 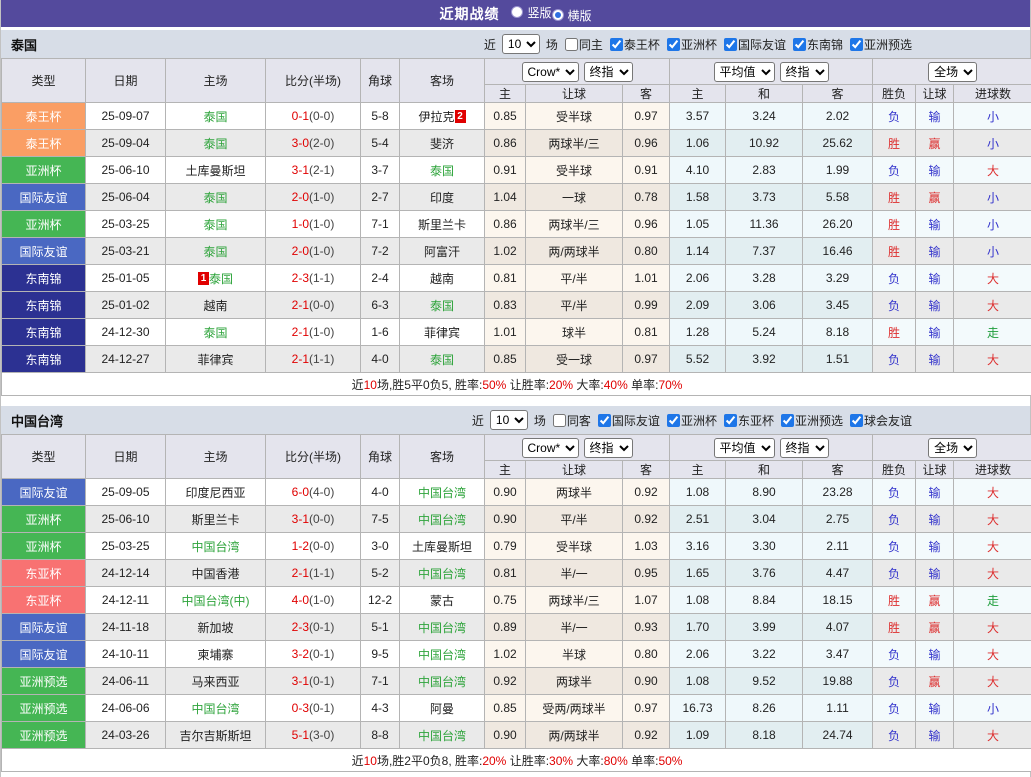 I want to click on match-score: 3-1(2-1), so click(x=313, y=170).